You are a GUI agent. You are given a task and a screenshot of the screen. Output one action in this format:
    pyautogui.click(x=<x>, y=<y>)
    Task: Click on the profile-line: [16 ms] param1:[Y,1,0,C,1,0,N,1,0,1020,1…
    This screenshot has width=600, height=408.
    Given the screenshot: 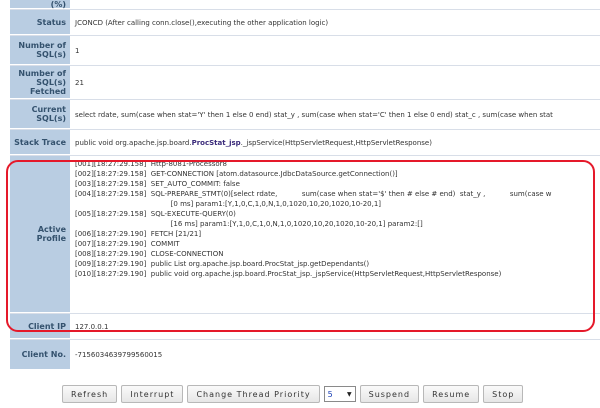 What is the action you would take?
    pyautogui.click(x=249, y=224)
    